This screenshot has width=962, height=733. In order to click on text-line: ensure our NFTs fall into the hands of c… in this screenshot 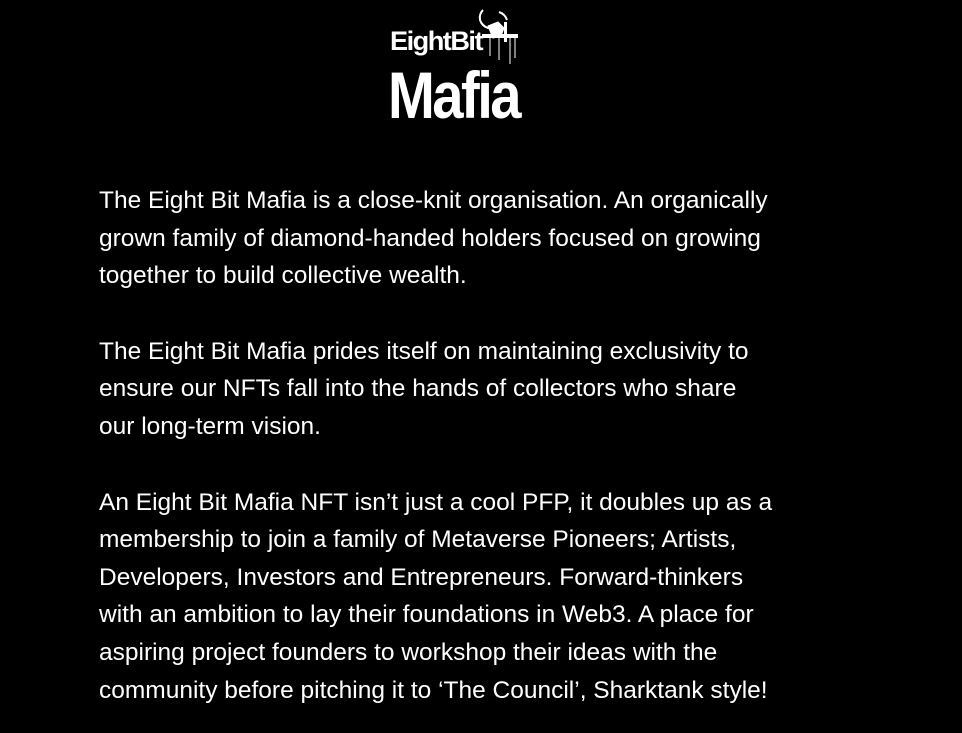, I will do `click(418, 389)`.